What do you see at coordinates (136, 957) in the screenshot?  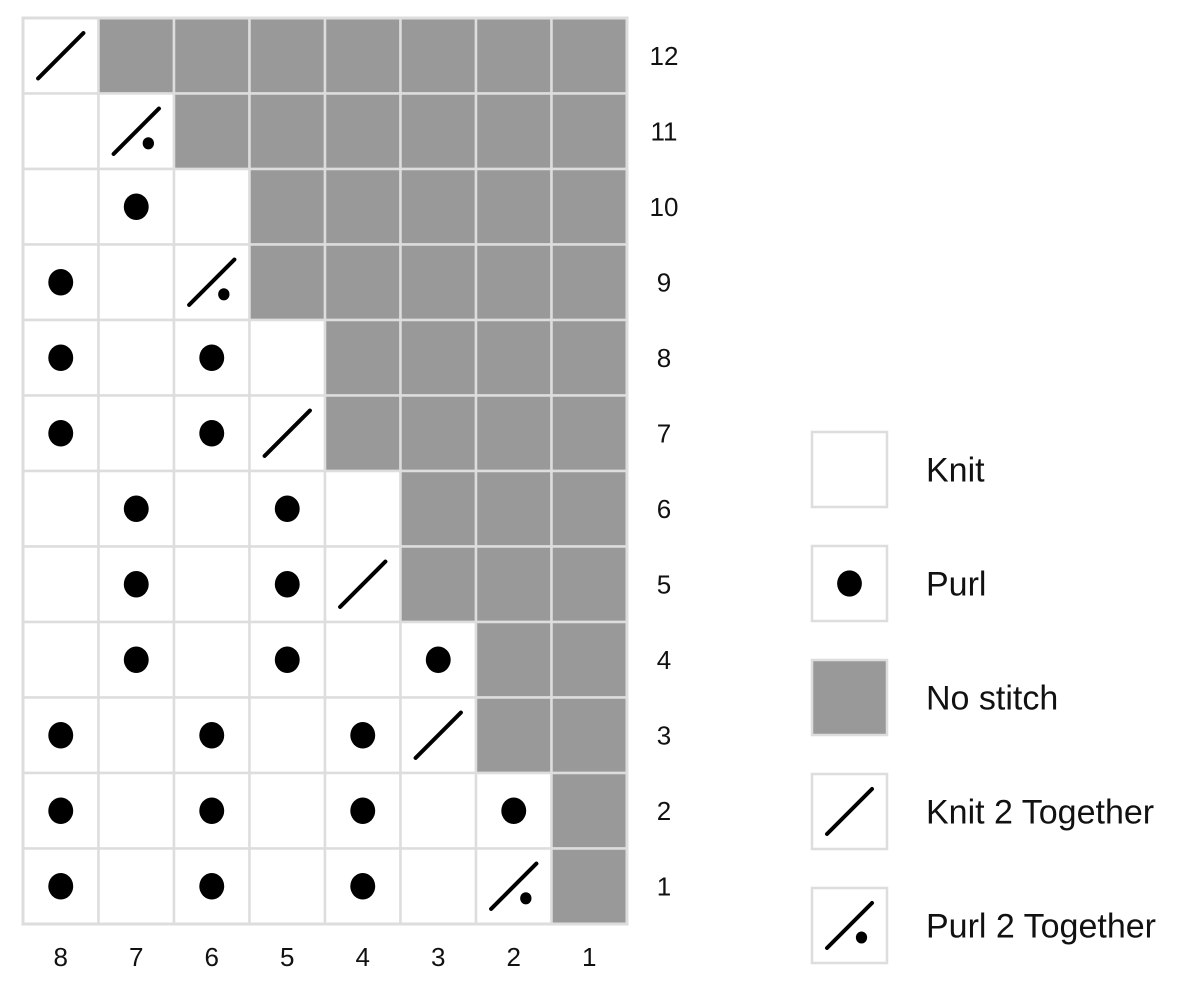 I see `column-number-label: 7` at bounding box center [136, 957].